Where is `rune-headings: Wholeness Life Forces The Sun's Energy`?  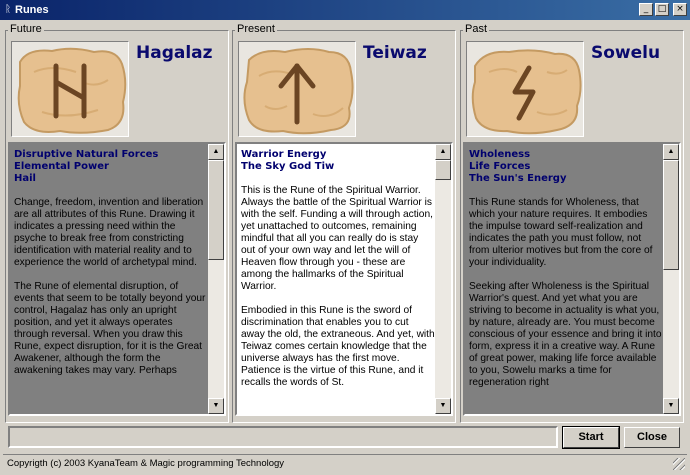
rune-headings: Wholeness Life Forces The Sun's Energy is located at coordinates (566, 167).